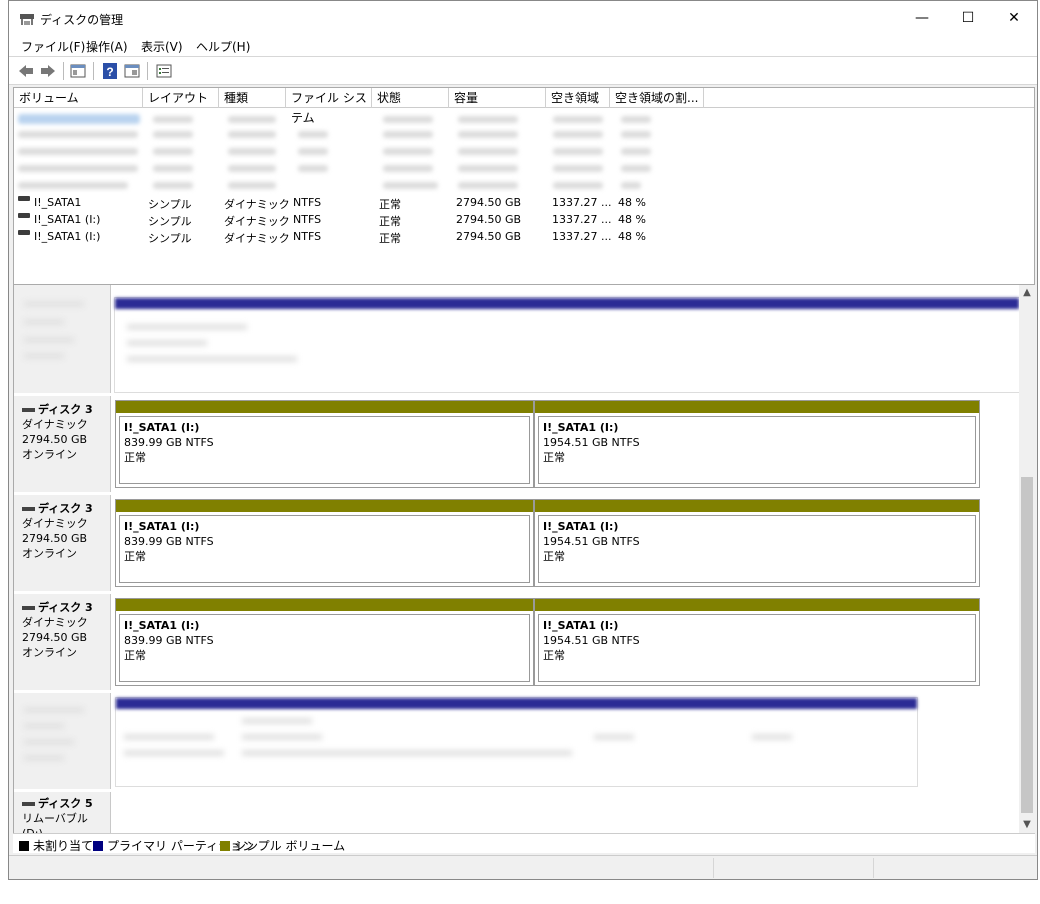  Describe the element at coordinates (410, 98) in the screenshot. I see `column-status: 状態` at that location.